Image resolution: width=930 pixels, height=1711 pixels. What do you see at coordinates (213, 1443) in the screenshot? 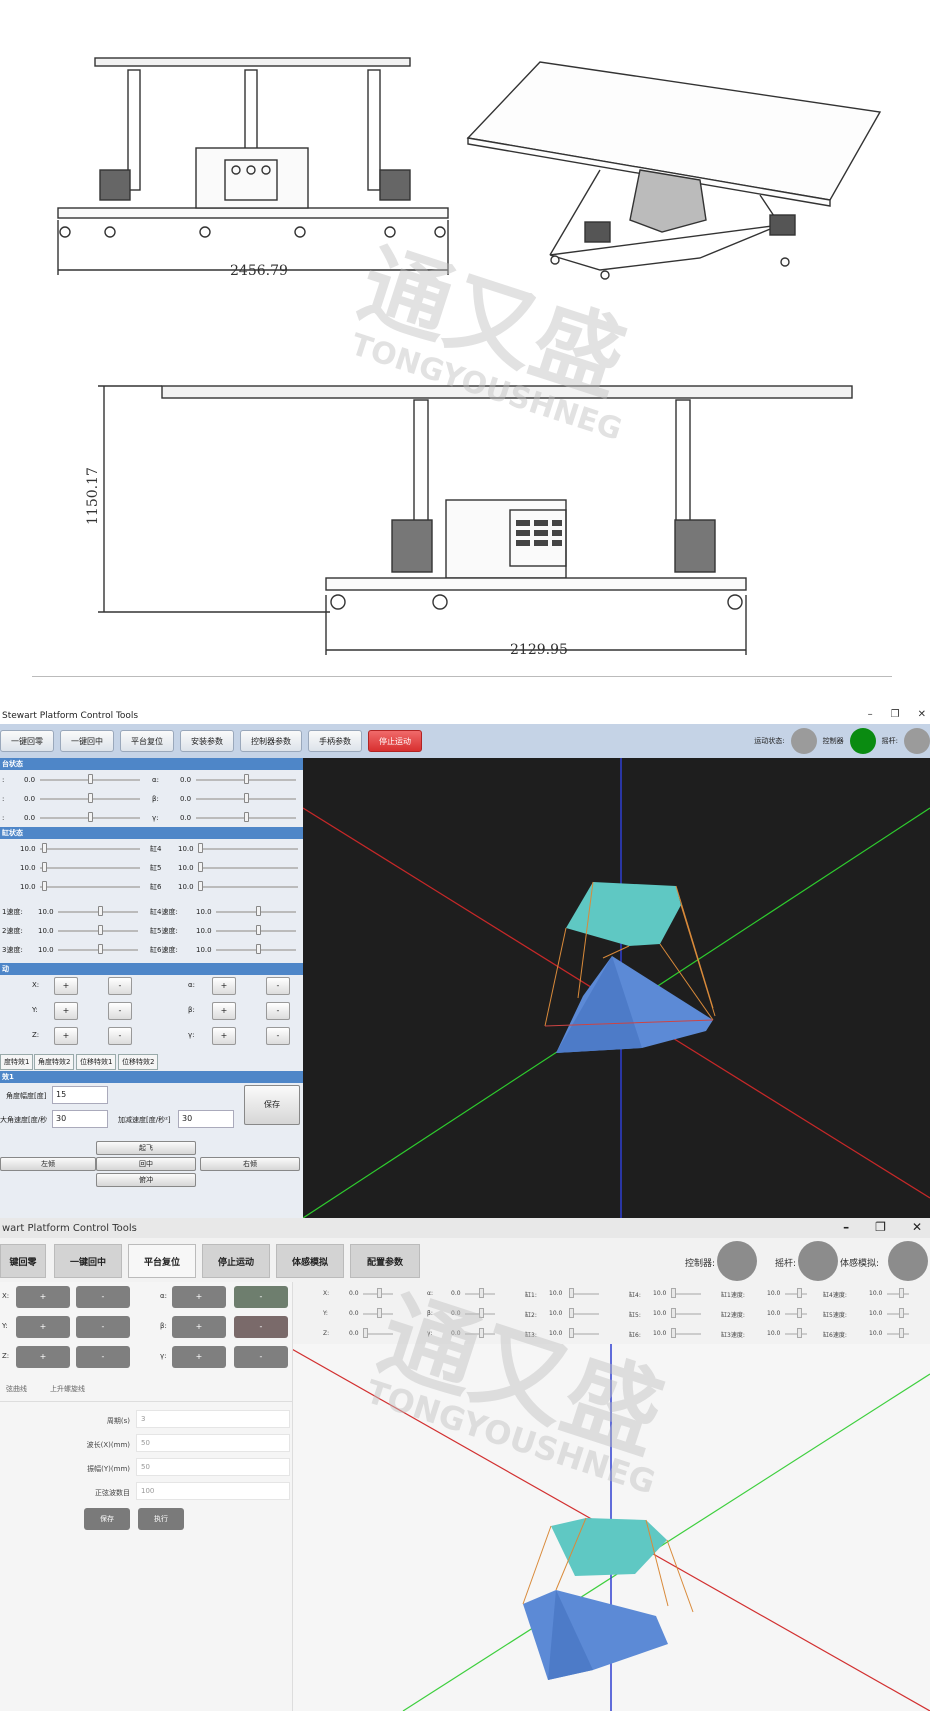
I see `wavelength-input: 50` at bounding box center [213, 1443].